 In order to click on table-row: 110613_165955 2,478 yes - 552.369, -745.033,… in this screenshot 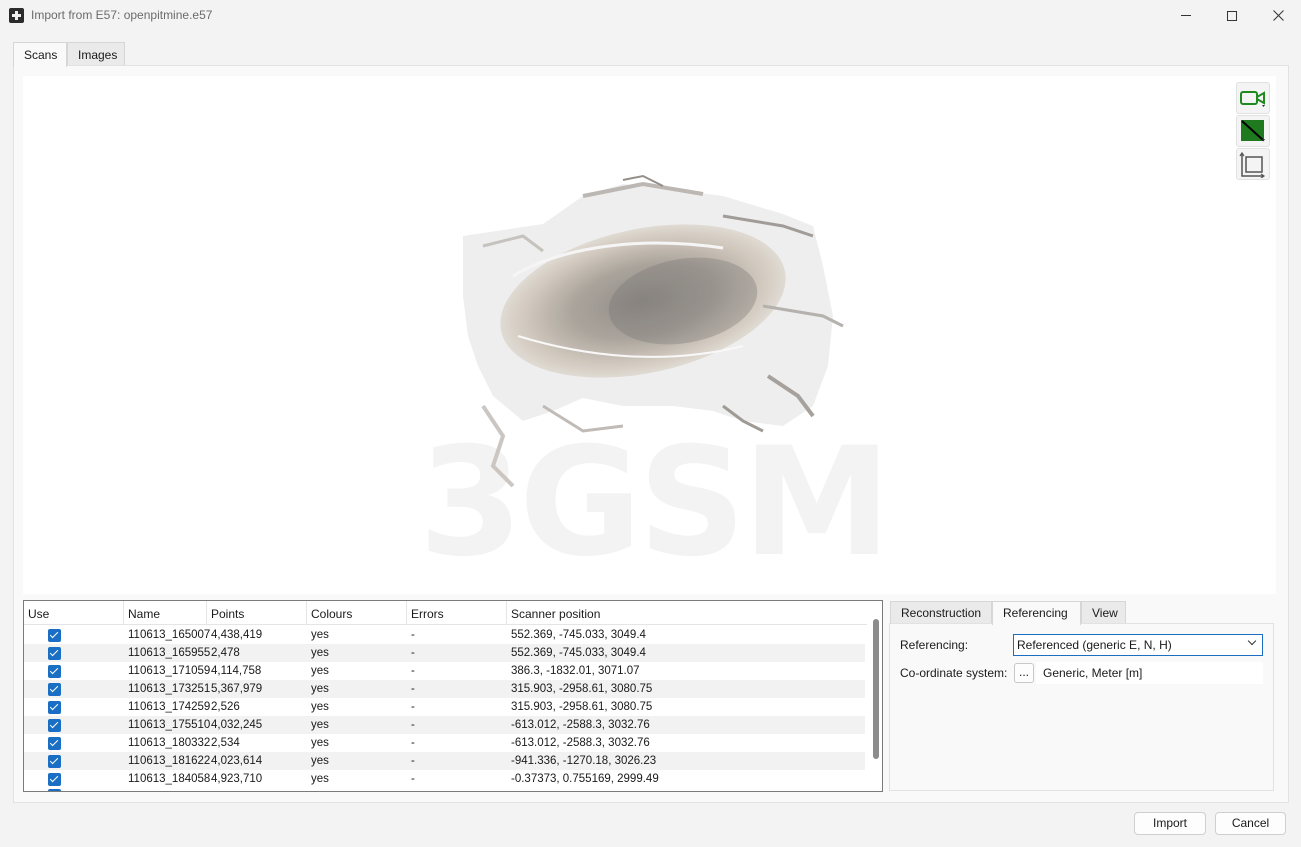, I will do `click(444, 653)`.